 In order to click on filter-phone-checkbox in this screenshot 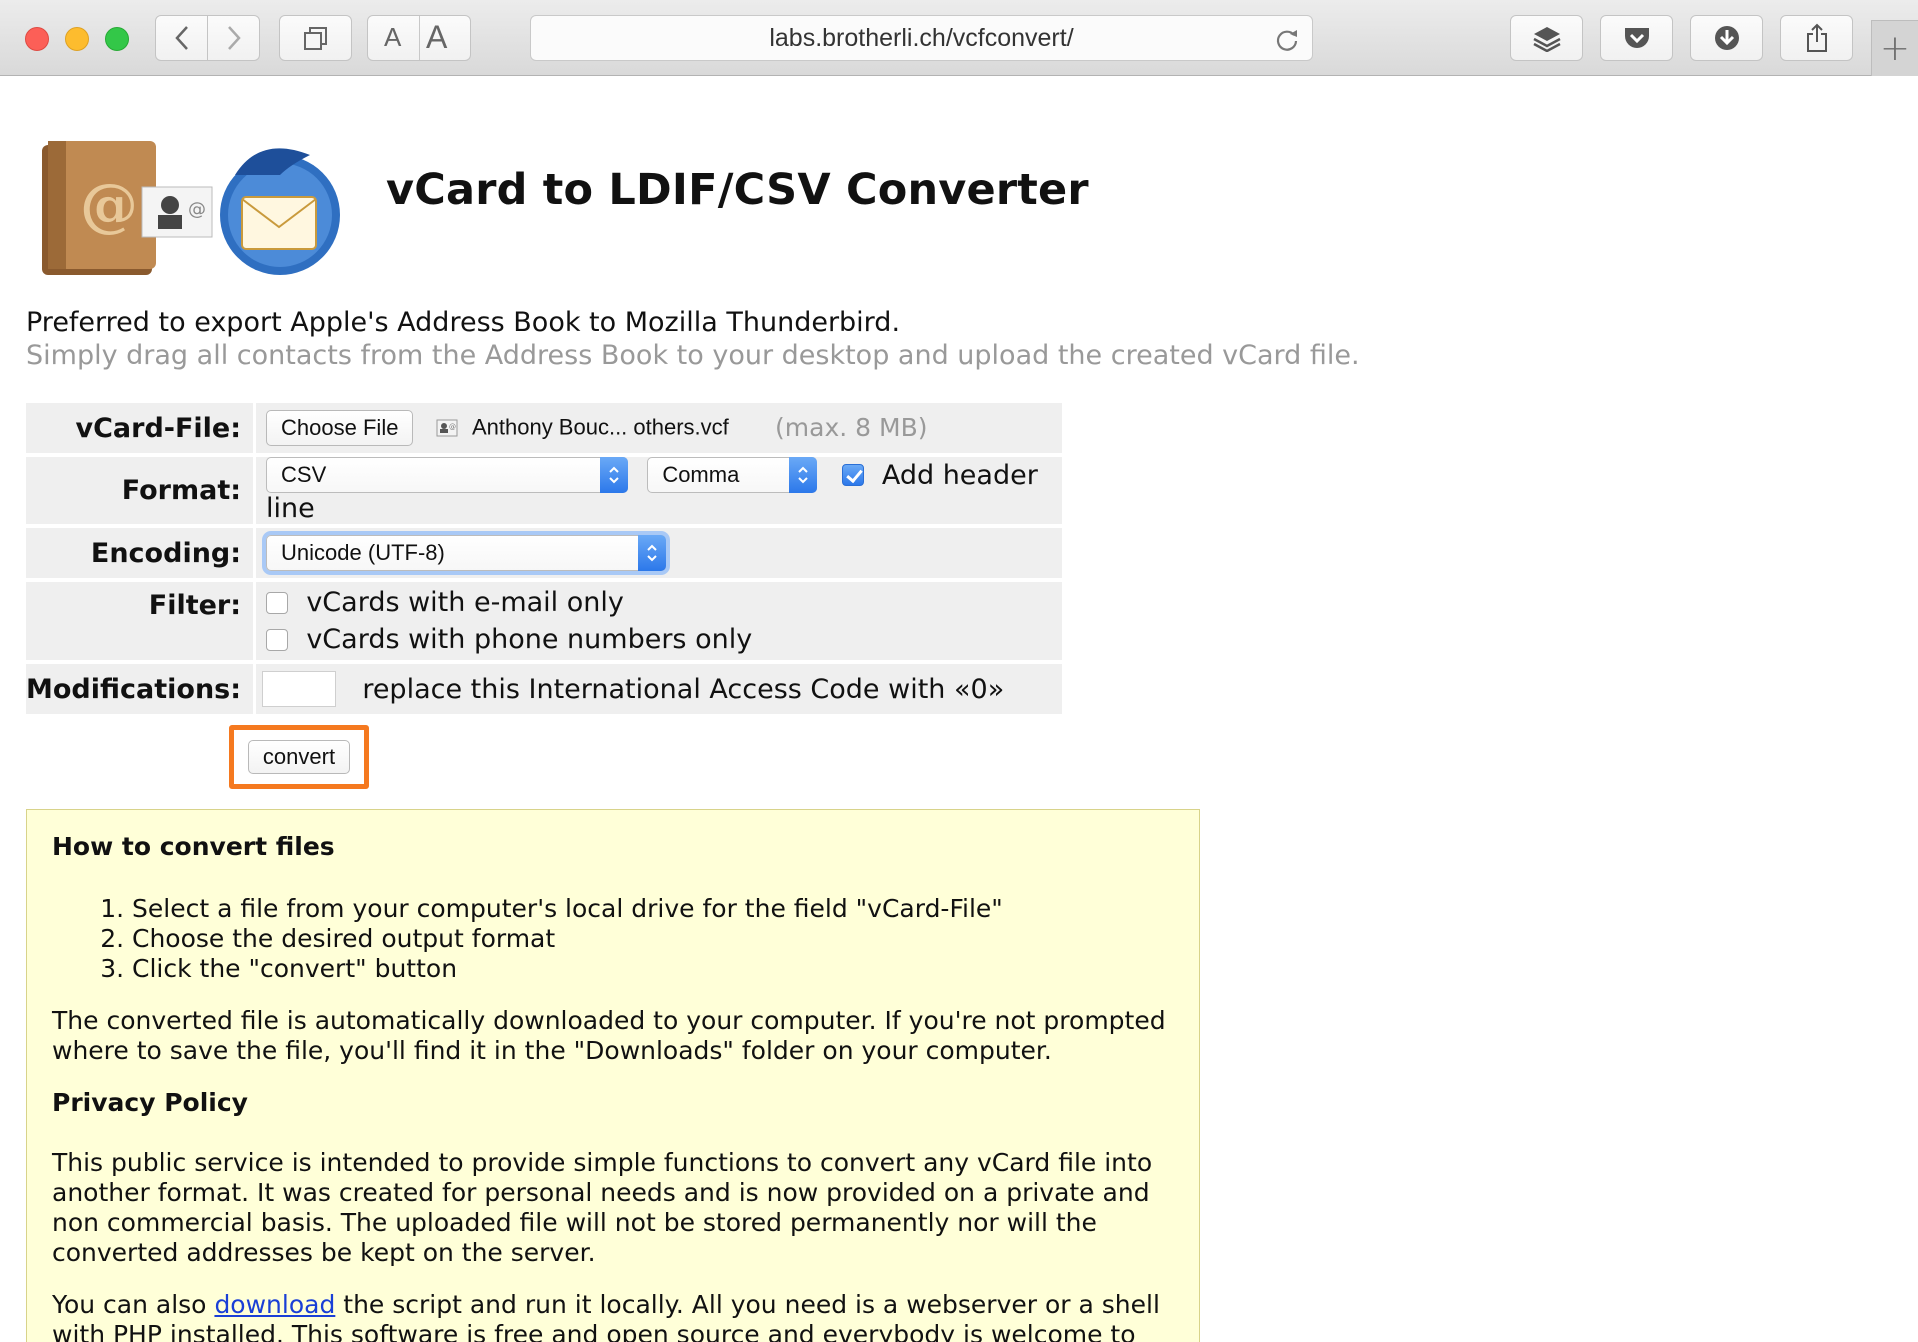, I will do `click(277, 639)`.